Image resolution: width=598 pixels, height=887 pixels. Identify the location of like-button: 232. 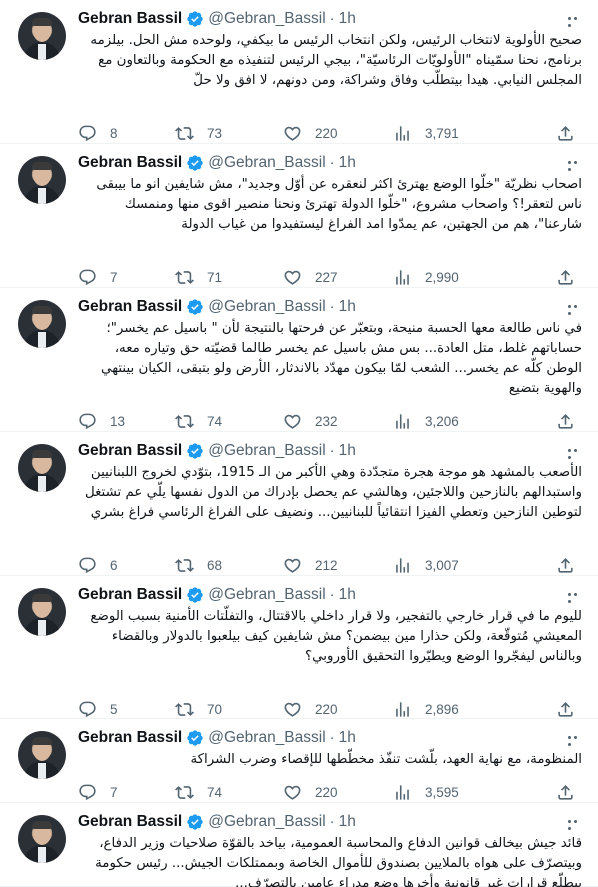
(338, 421).